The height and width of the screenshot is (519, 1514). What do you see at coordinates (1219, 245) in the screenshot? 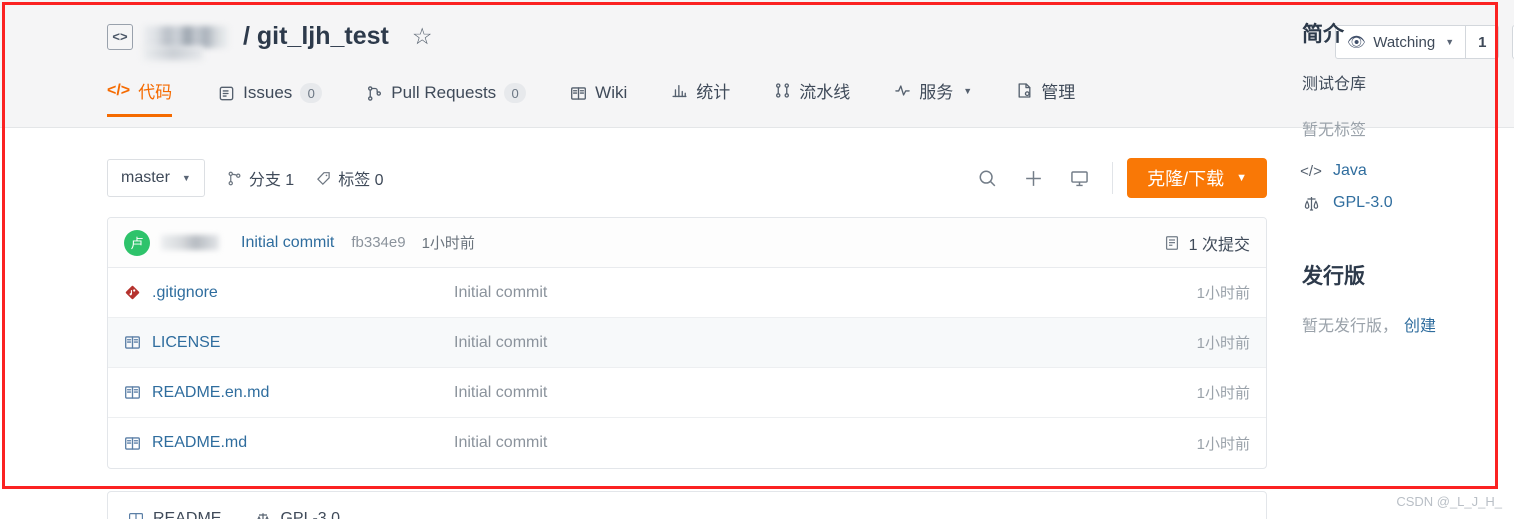
I see `commit-count-label: 1 次提交` at bounding box center [1219, 245].